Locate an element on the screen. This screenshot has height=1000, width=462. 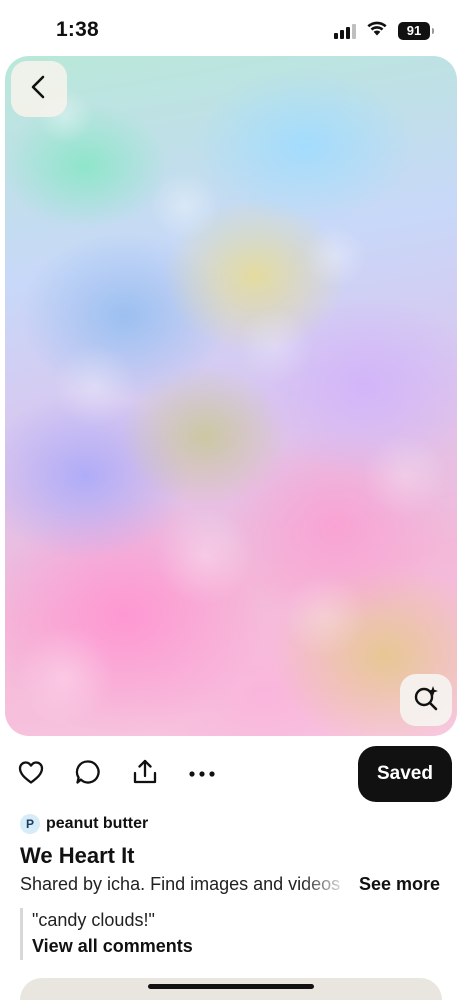
wifi-icon is located at coordinates (377, 30).